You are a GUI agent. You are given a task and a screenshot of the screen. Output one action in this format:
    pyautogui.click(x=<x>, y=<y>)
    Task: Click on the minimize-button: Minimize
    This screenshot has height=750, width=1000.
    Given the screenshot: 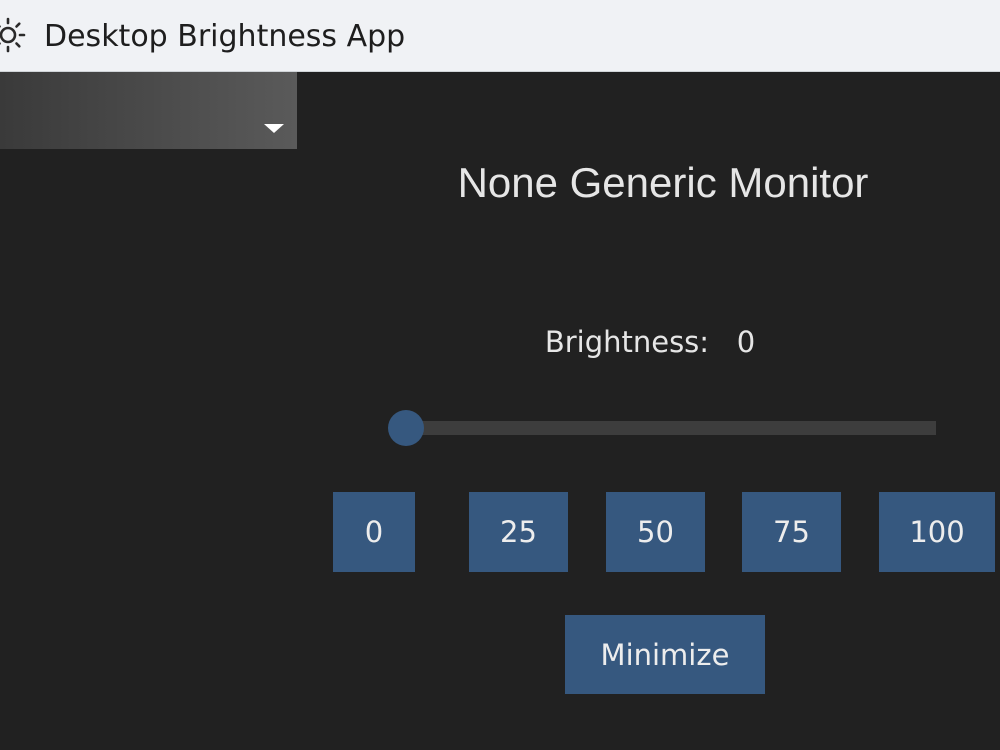 What is the action you would take?
    pyautogui.click(x=665, y=654)
    